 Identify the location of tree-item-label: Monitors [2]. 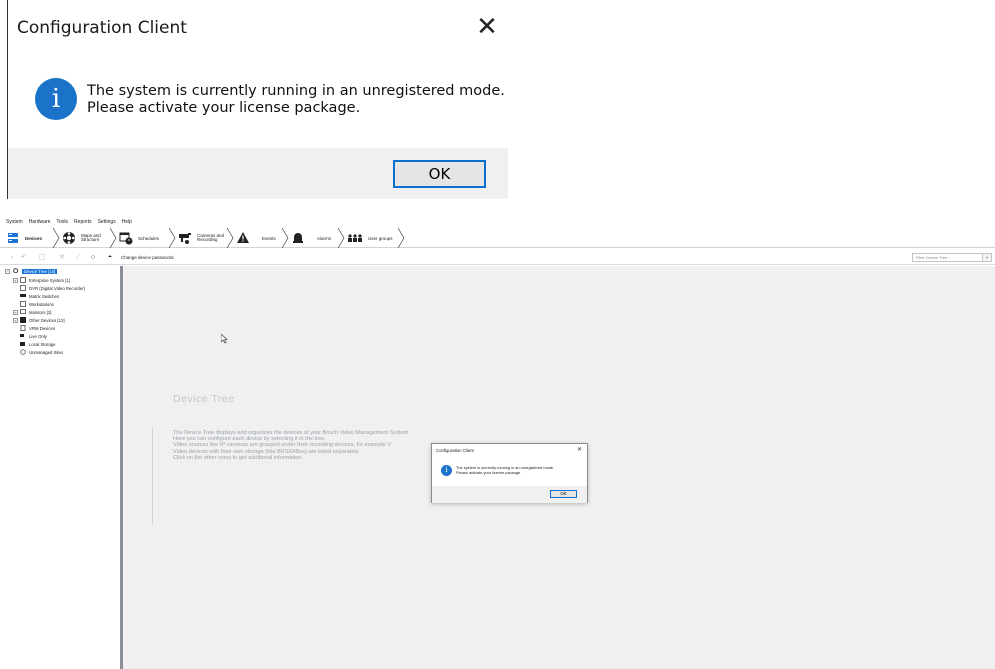
(40, 312).